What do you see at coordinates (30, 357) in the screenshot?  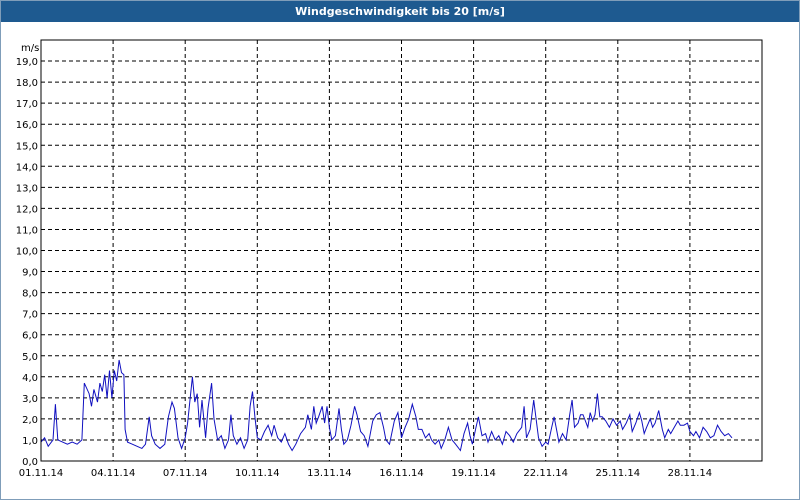 I see `y-tick-label: 5,0` at bounding box center [30, 357].